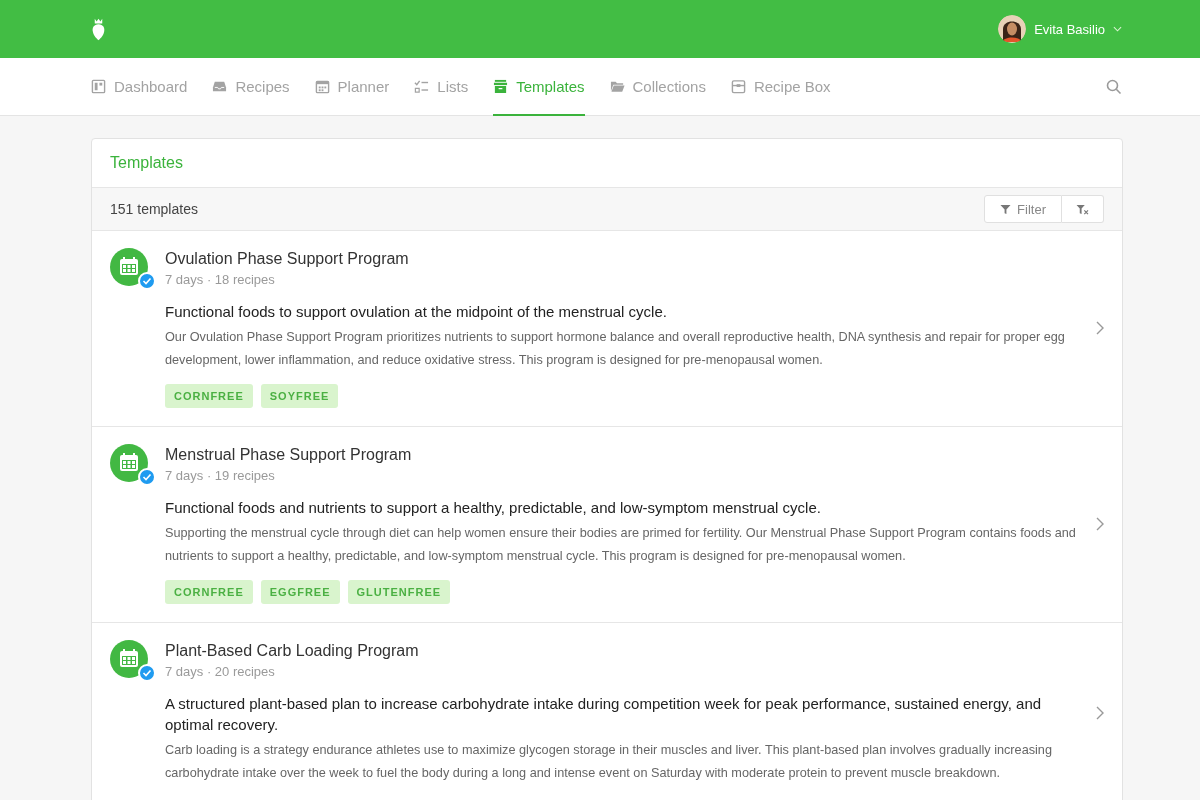 The image size is (1200, 800). Describe the element at coordinates (220, 671) in the screenshot. I see `template-meta: 7 days · 20 recipes` at that location.